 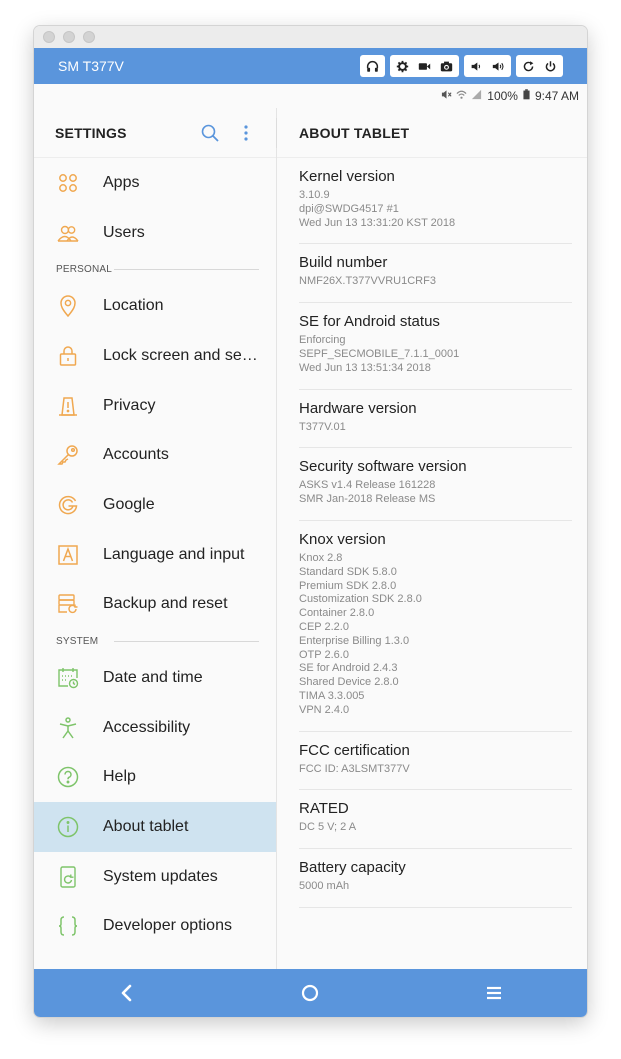 I want to click on info-item-hardware-version: Hardware version T377V.01, so click(x=435, y=419).